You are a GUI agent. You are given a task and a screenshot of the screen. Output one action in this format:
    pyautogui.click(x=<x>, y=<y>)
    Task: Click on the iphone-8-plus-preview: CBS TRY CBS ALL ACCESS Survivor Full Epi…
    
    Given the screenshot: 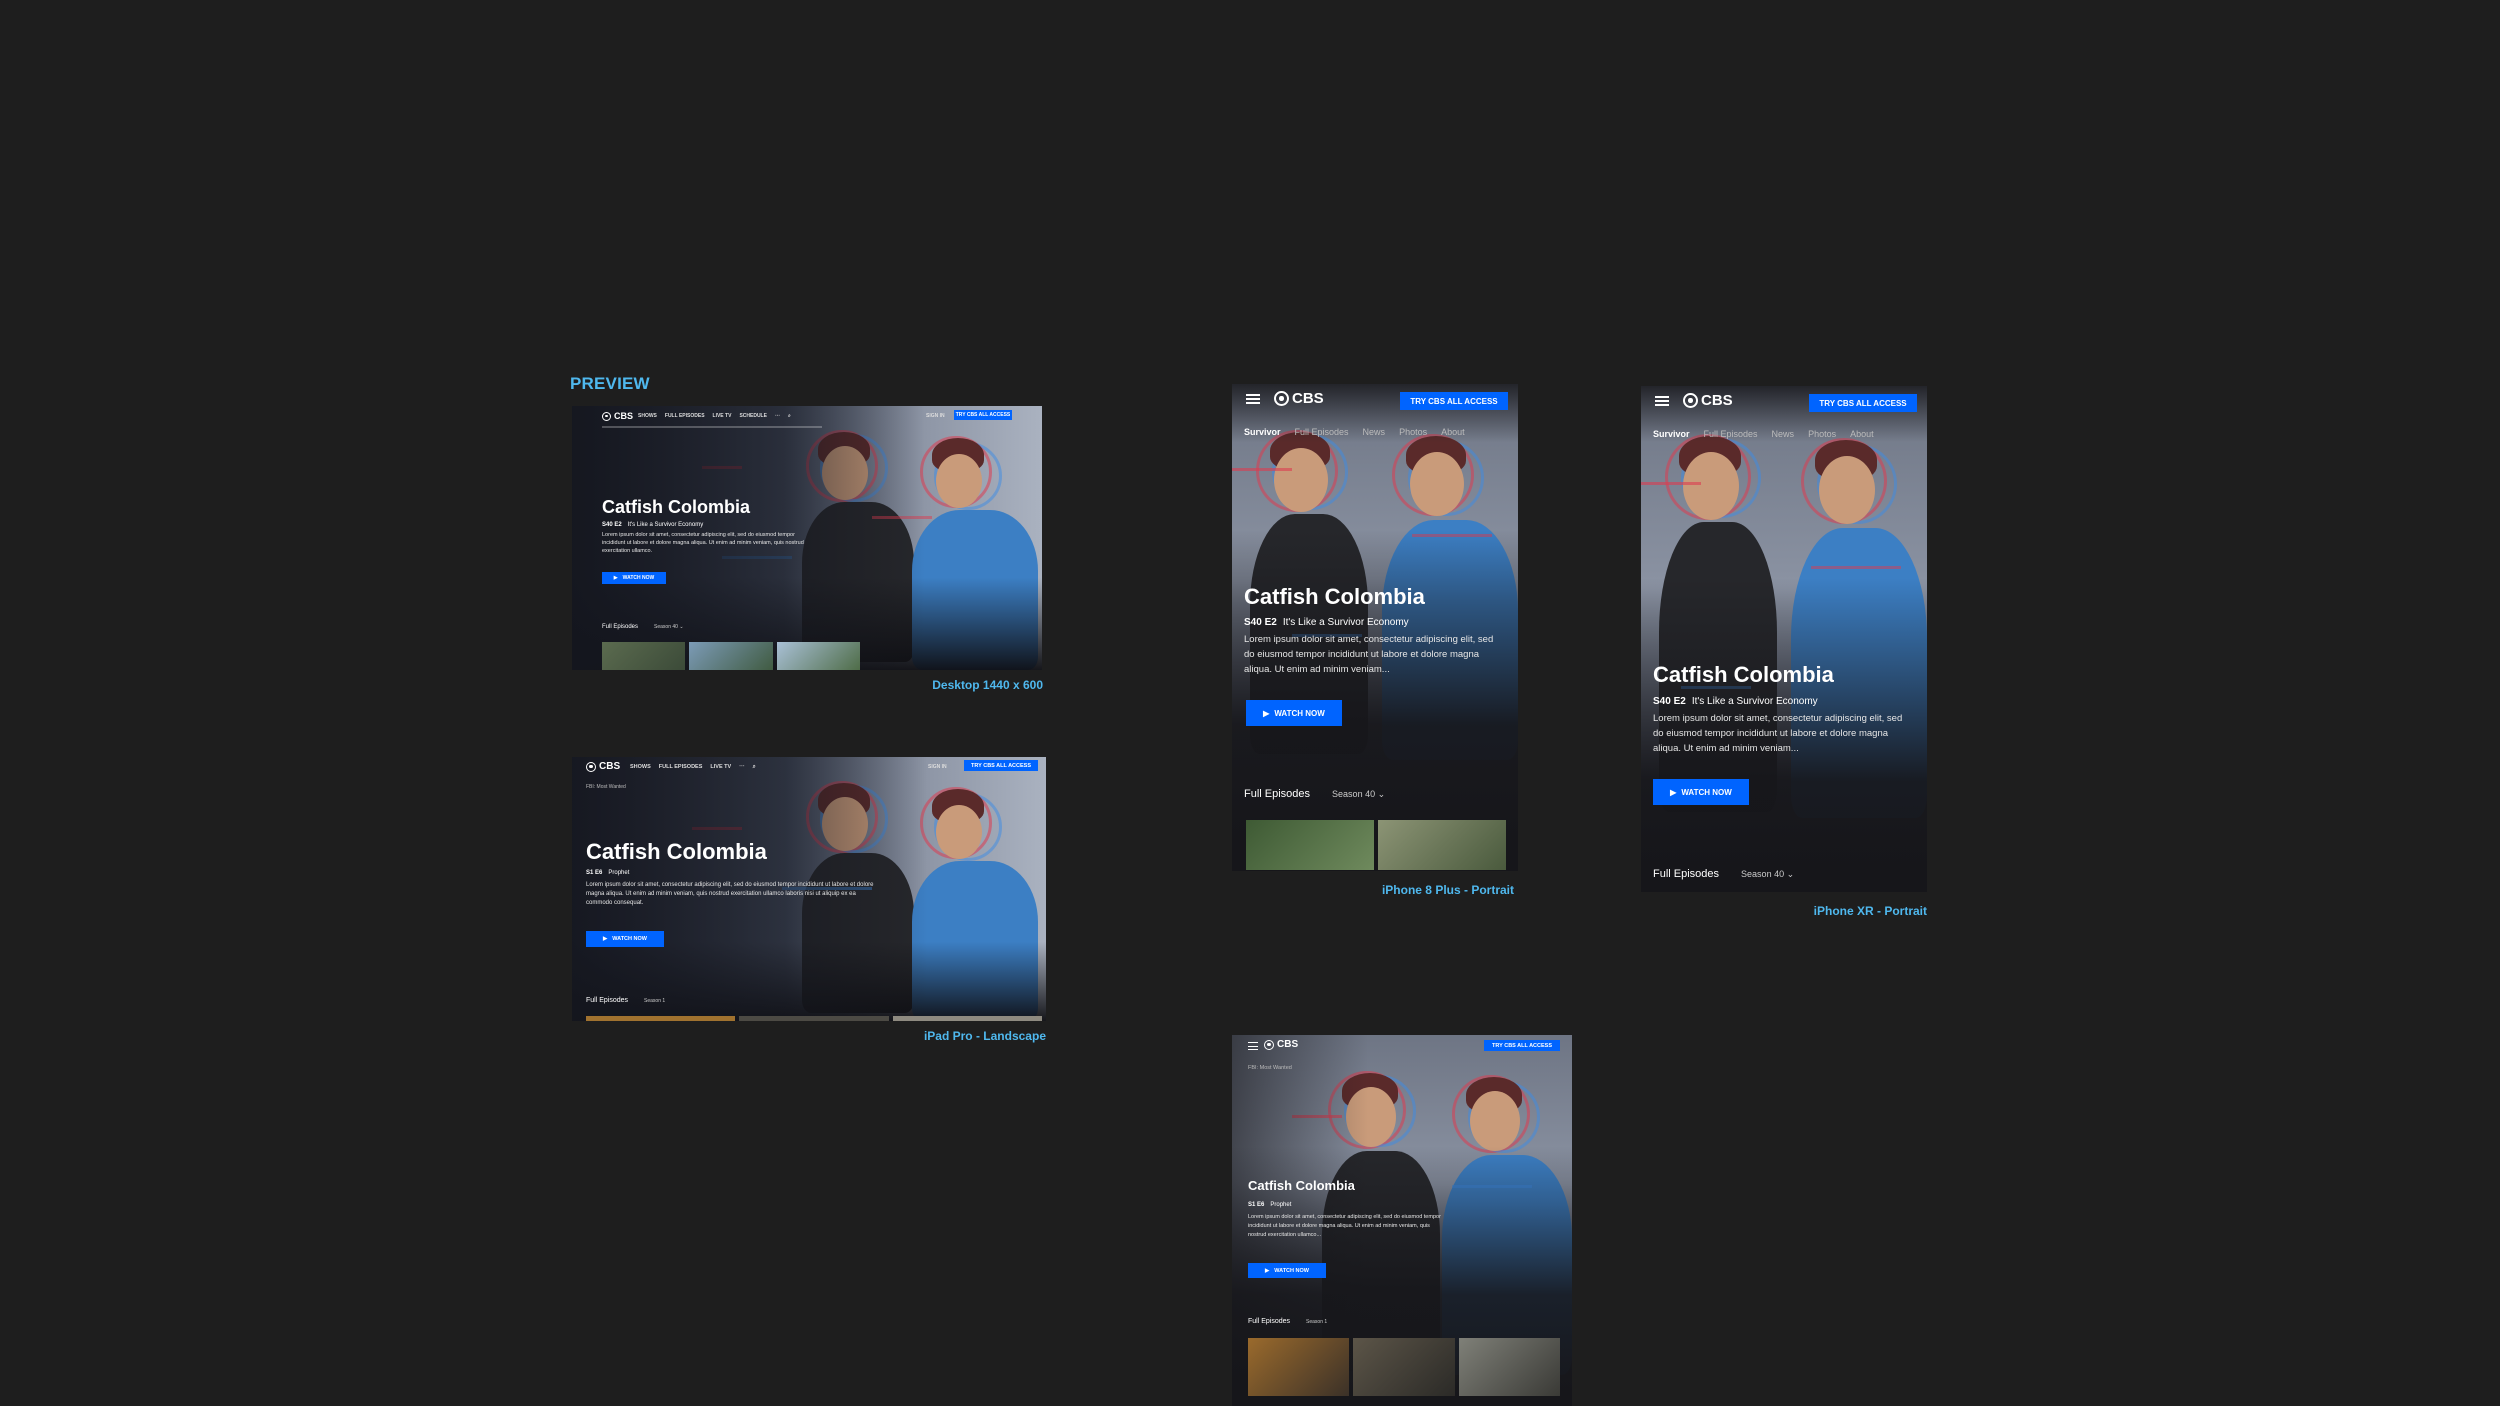 What is the action you would take?
    pyautogui.click(x=1375, y=627)
    